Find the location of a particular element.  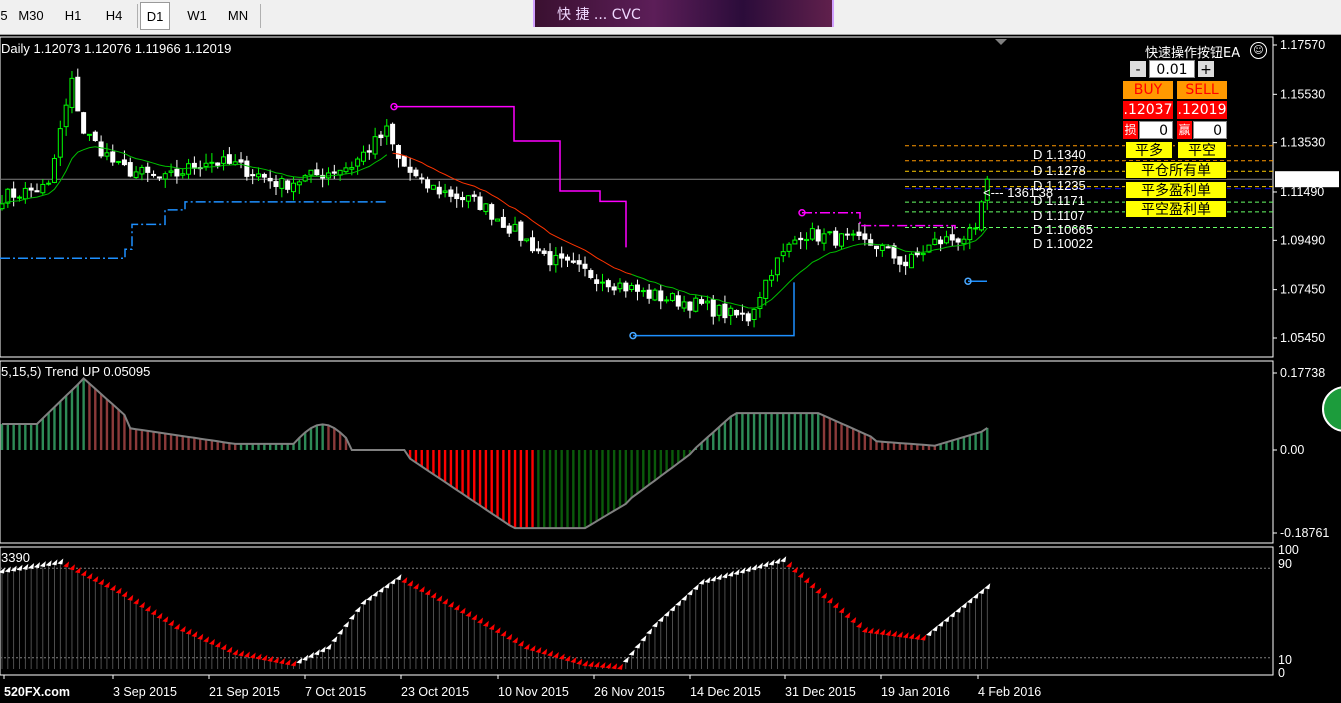

timeframe-m30: M30 is located at coordinates (31, 16).